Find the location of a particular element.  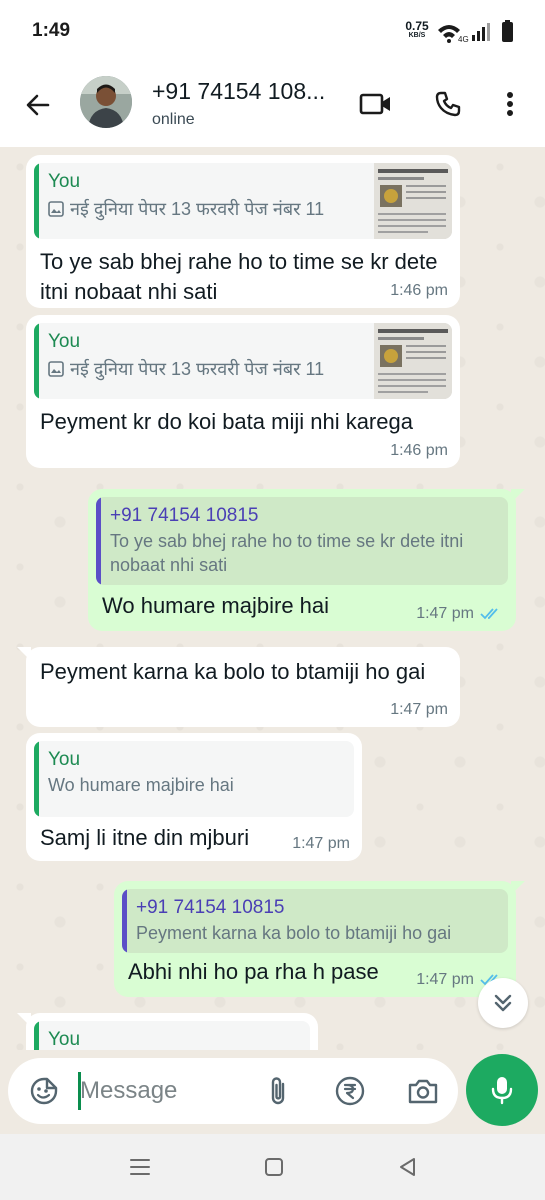

network-type-label: 4G is located at coordinates (463, 39).